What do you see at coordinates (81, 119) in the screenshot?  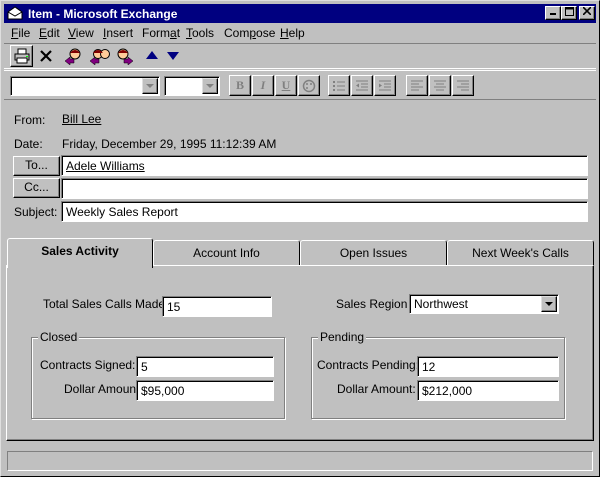 I see `from-value: Bill Lee` at bounding box center [81, 119].